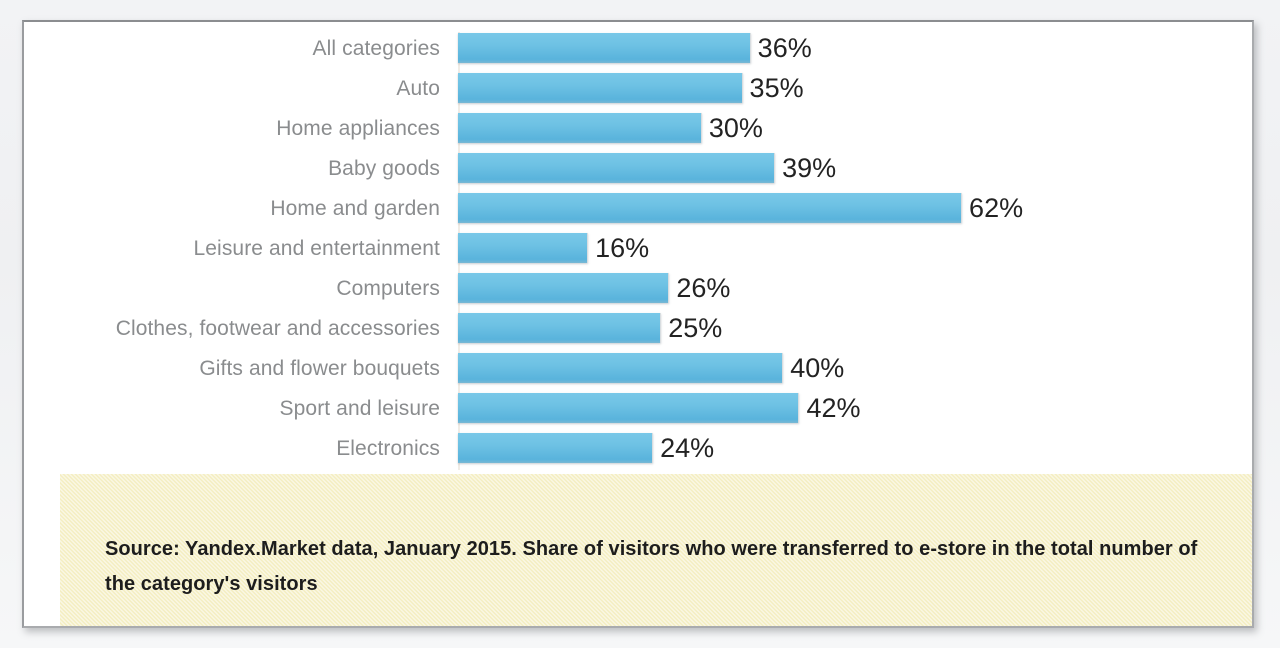  What do you see at coordinates (316, 248) in the screenshot?
I see `category-label: Leisure and entertainment` at bounding box center [316, 248].